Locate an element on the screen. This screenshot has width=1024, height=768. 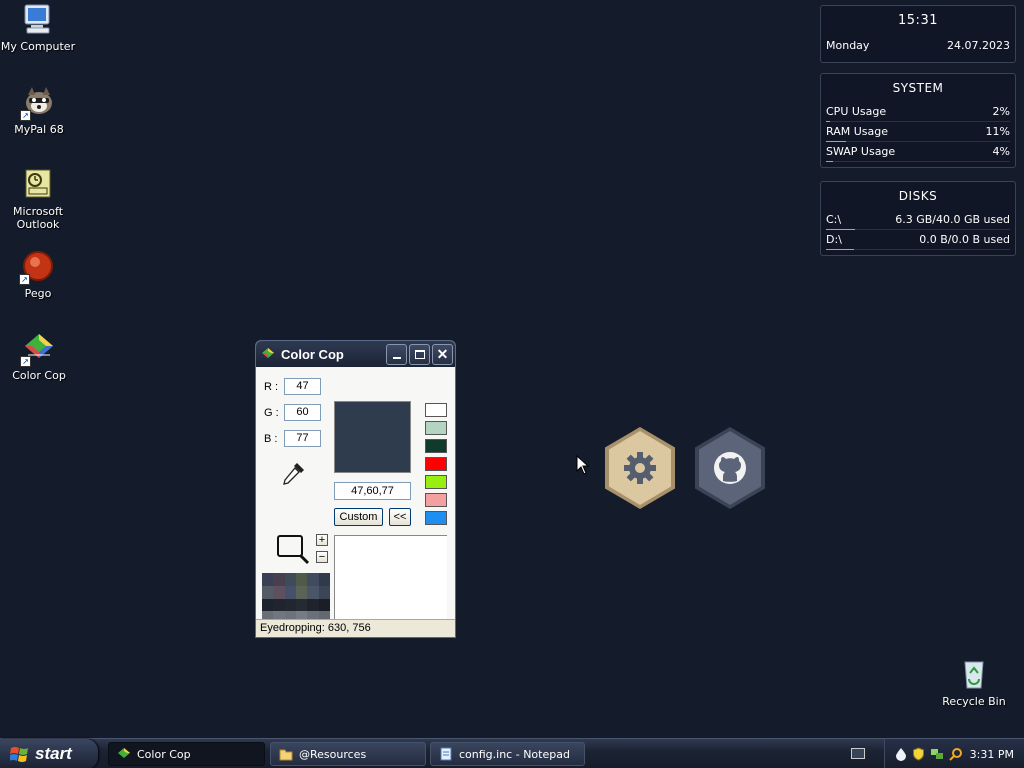
r-label: R : is located at coordinates (271, 387).